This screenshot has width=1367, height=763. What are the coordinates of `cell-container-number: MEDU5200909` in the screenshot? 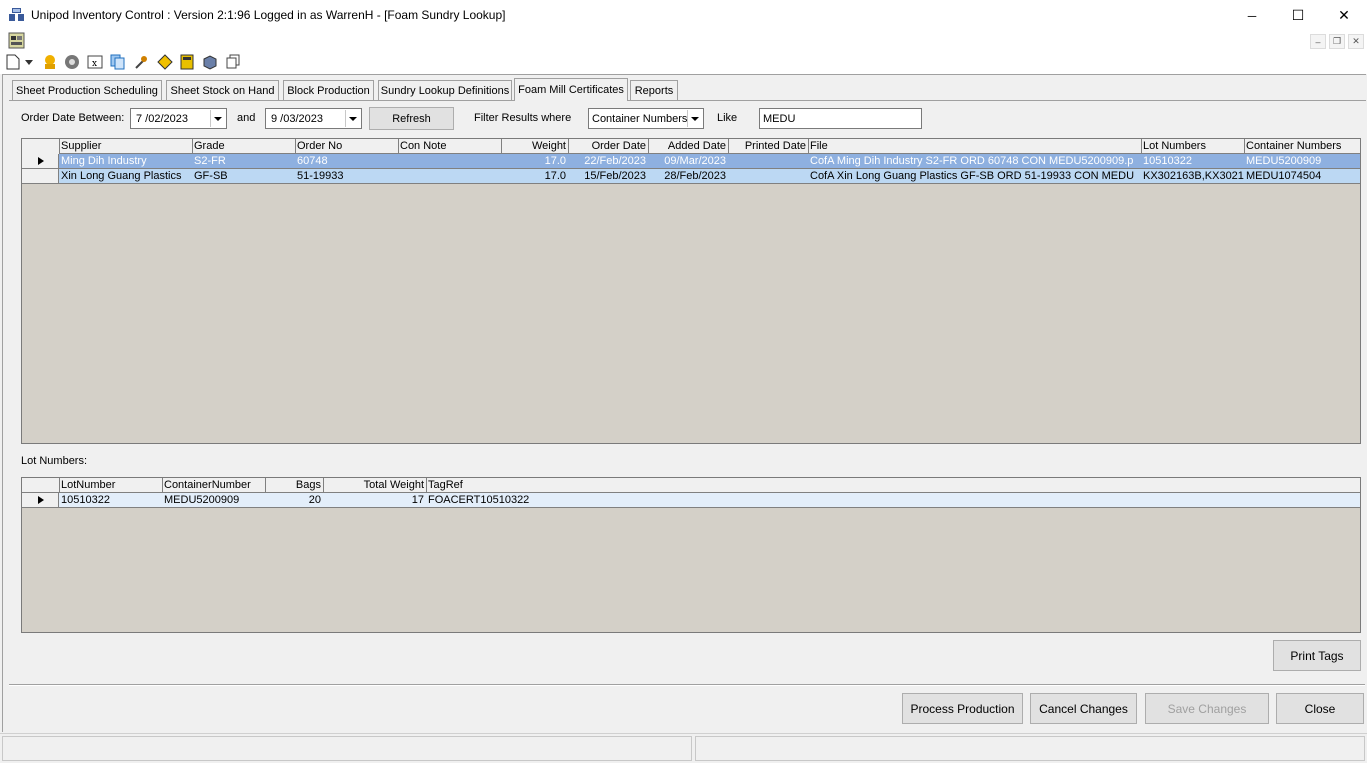 It's located at (214, 500).